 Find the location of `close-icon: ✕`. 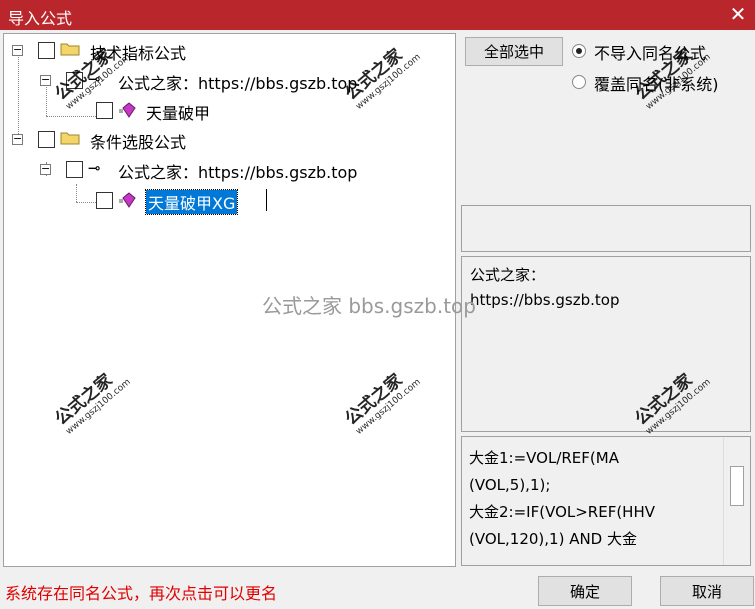

close-icon: ✕ is located at coordinates (738, 14).